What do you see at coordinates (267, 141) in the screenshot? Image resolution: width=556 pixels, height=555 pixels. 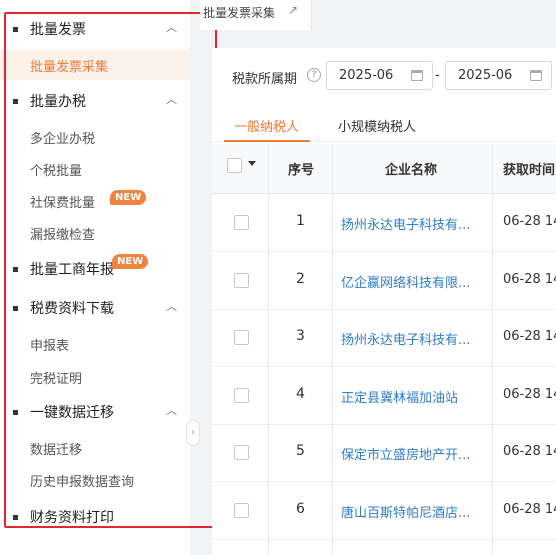 I see `active-tab-indicator` at bounding box center [267, 141].